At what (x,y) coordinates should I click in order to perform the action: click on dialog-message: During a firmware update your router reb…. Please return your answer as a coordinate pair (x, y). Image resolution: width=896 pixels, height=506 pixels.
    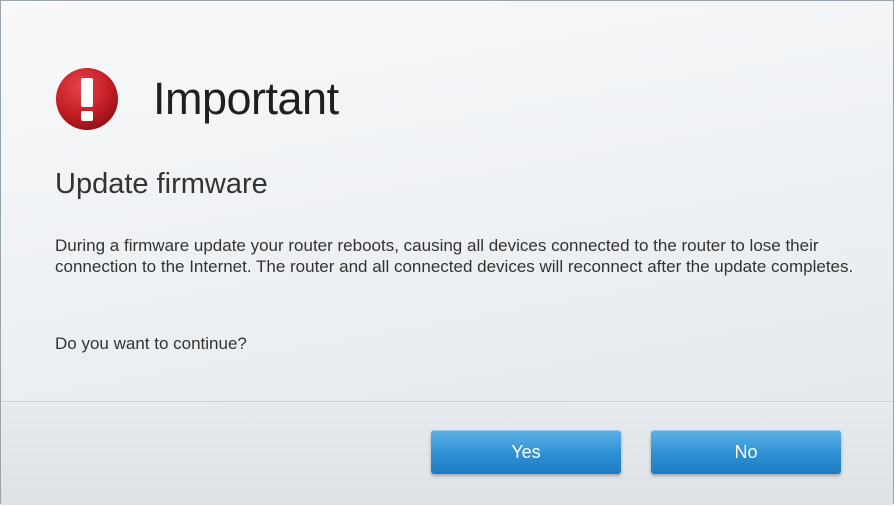
    Looking at the image, I should click on (454, 256).